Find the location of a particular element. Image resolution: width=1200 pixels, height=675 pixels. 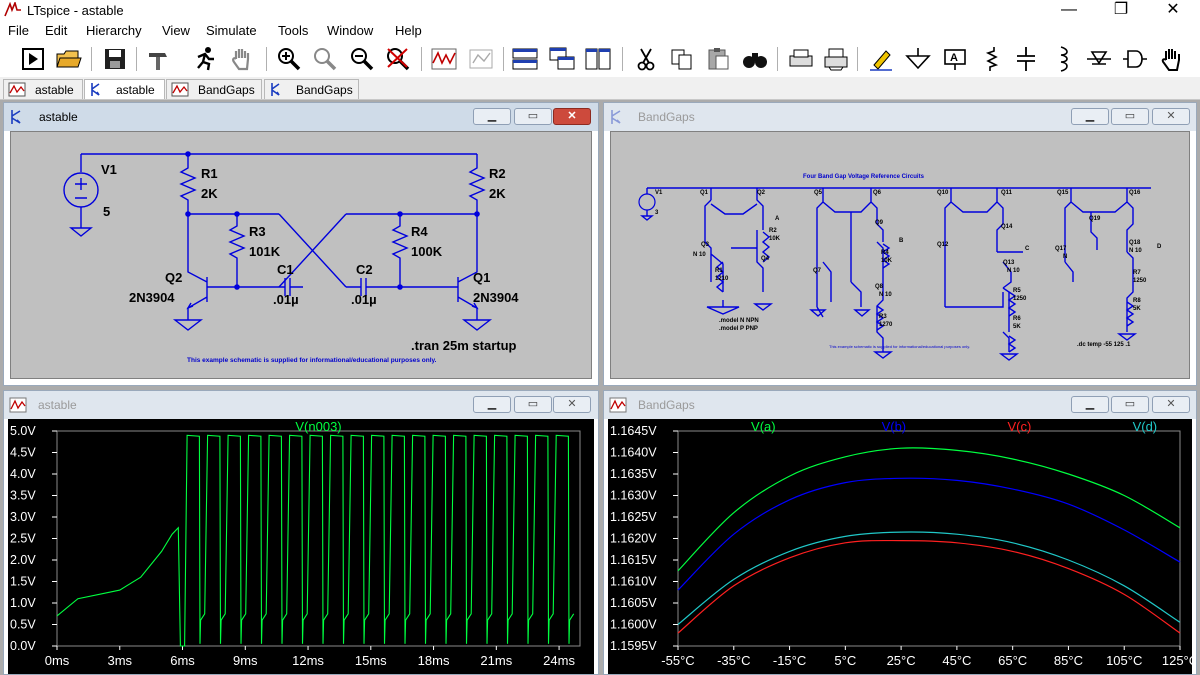

save-icon is located at coordinates (115, 59).